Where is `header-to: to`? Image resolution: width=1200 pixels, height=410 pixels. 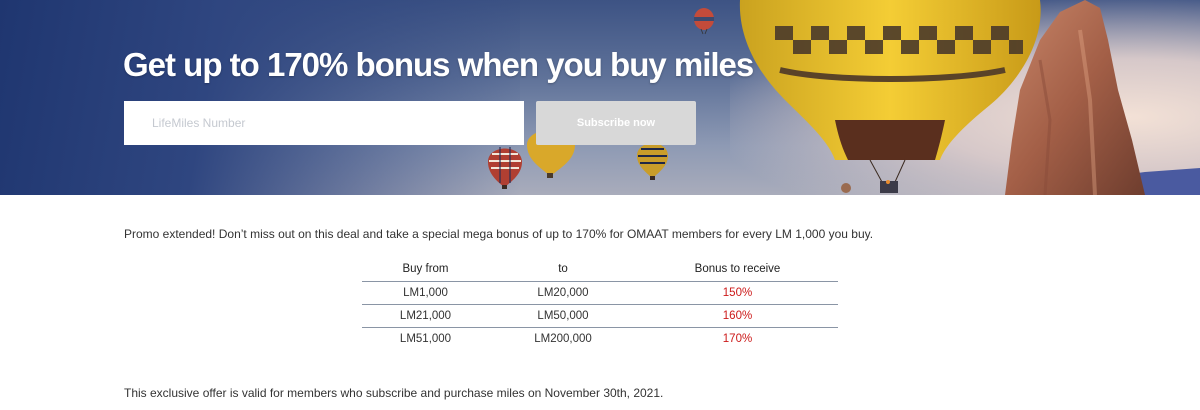
header-to: to is located at coordinates (563, 270).